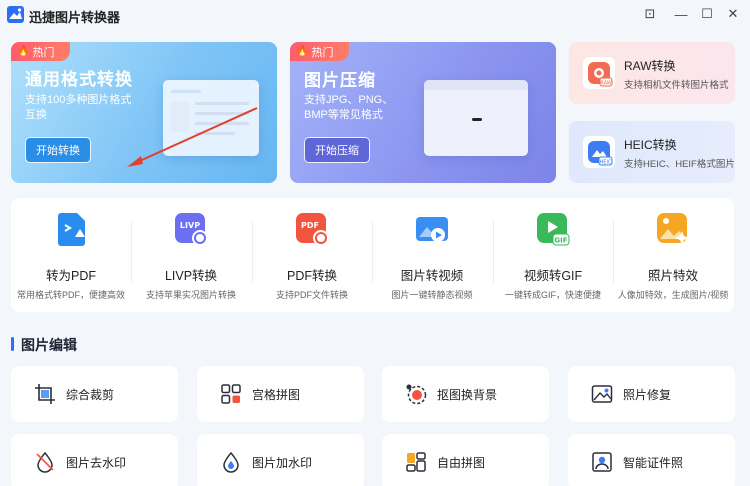  I want to click on maximize-button: ☐, so click(707, 14).